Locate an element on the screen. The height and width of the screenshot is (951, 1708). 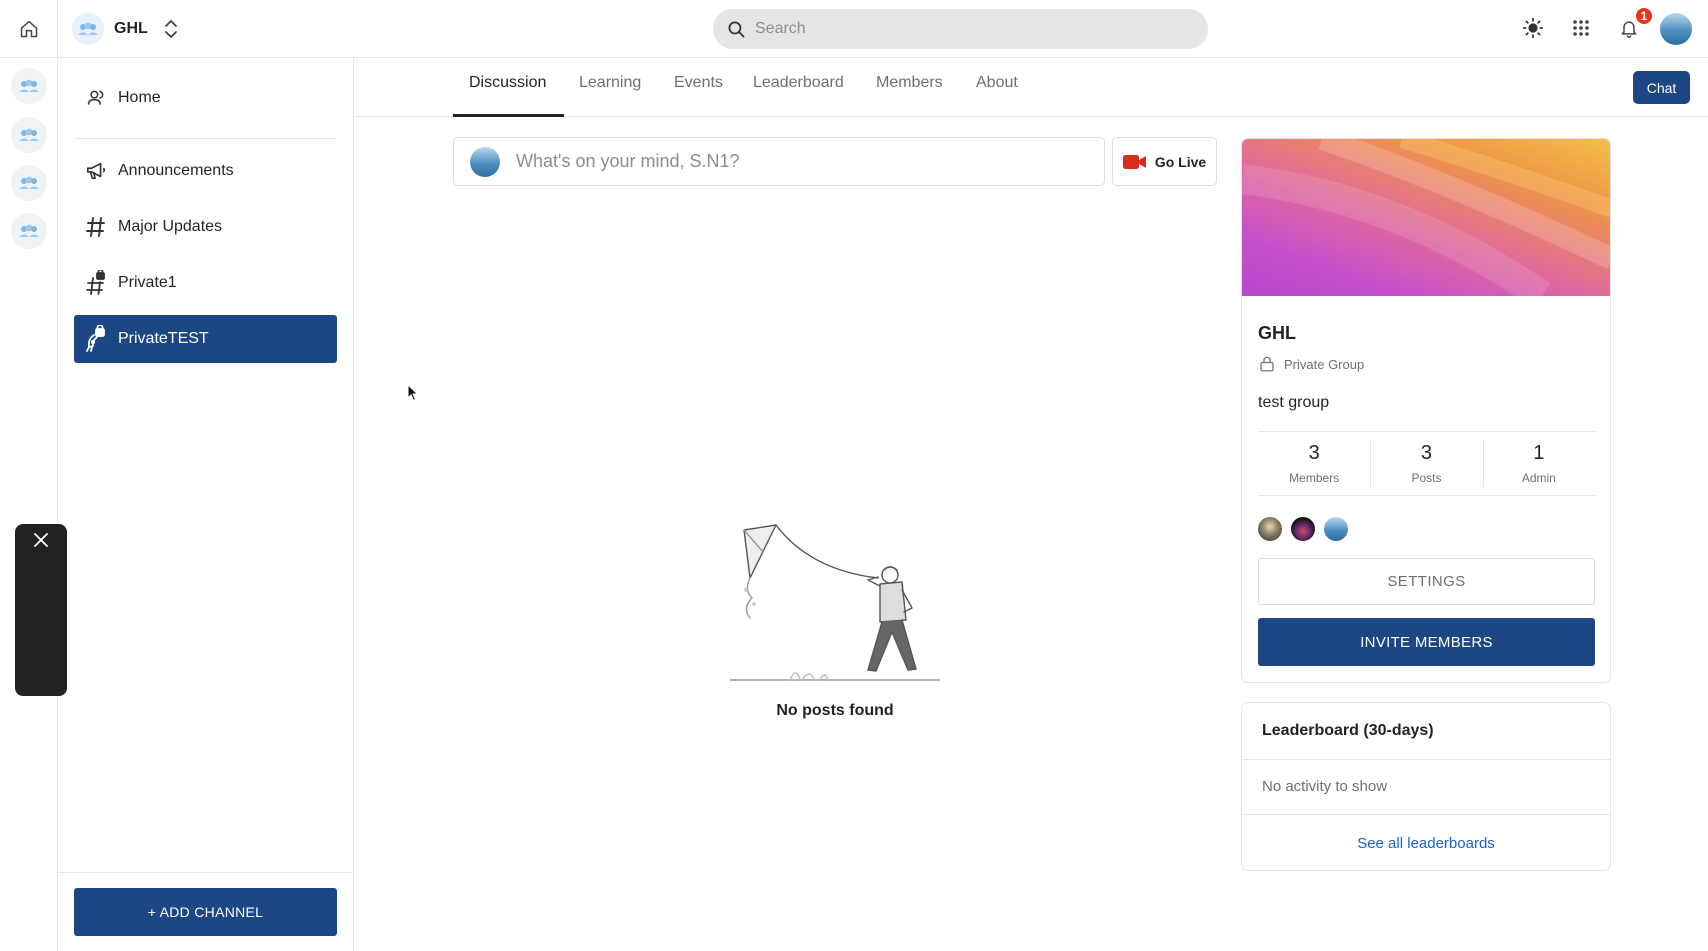
close-icon is located at coordinates (41, 540).